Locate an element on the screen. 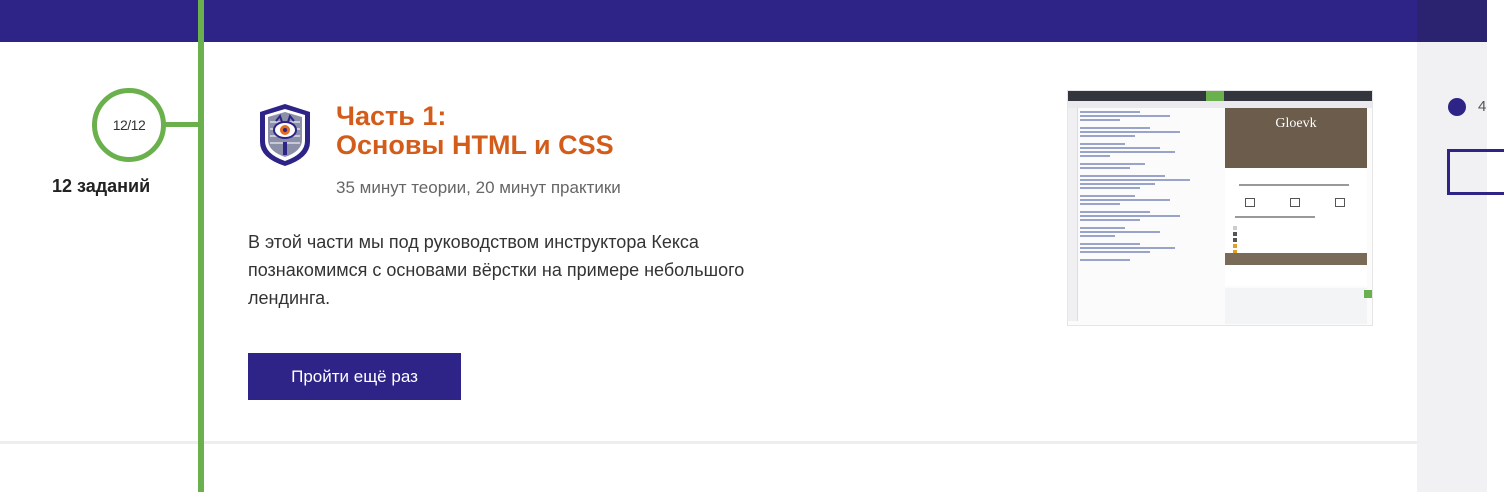  timeline-line is located at coordinates (201, 246).